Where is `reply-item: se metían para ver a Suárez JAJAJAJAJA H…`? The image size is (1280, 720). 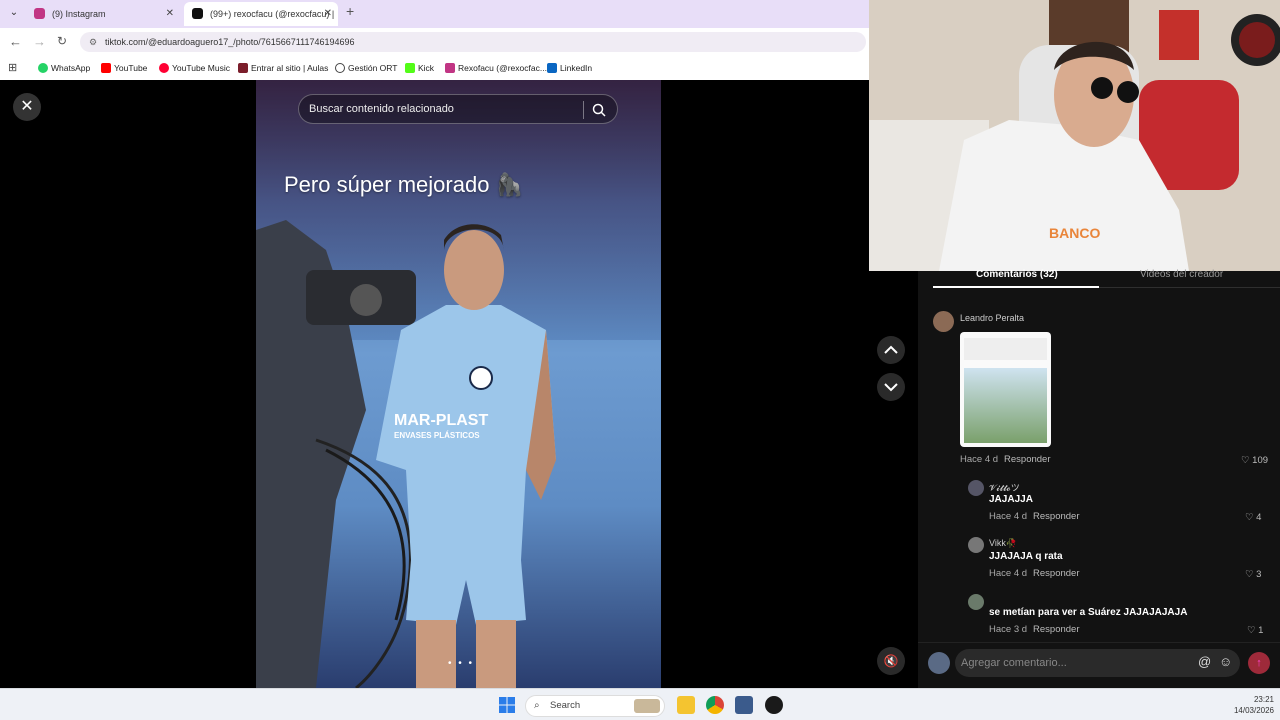 reply-item: se metían para ver a Suárez JAJAJAJAJA H… is located at coordinates (1124, 617).